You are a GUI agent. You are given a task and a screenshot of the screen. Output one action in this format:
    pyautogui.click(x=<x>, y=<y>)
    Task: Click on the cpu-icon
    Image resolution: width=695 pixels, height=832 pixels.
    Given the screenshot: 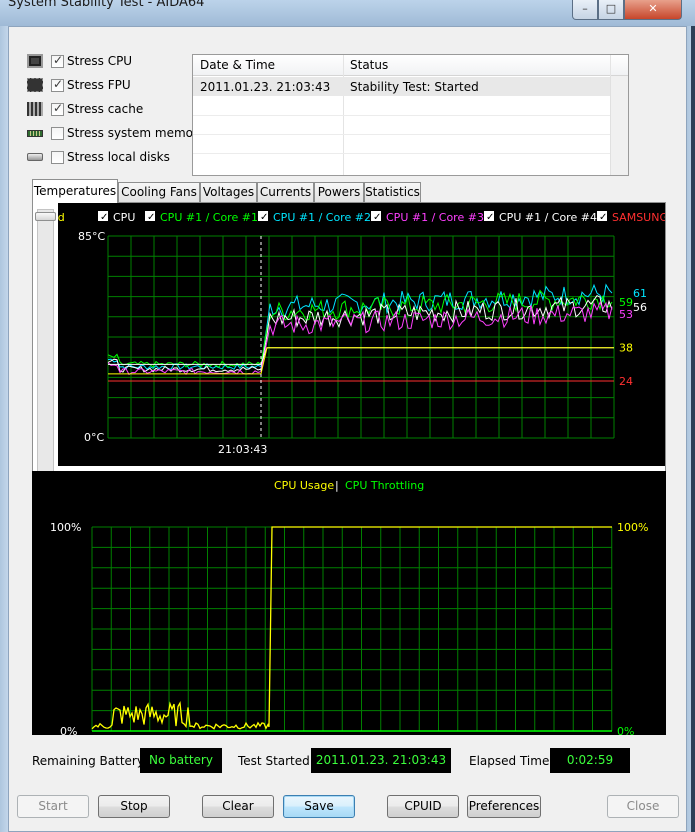 What is the action you would take?
    pyautogui.click(x=35, y=61)
    